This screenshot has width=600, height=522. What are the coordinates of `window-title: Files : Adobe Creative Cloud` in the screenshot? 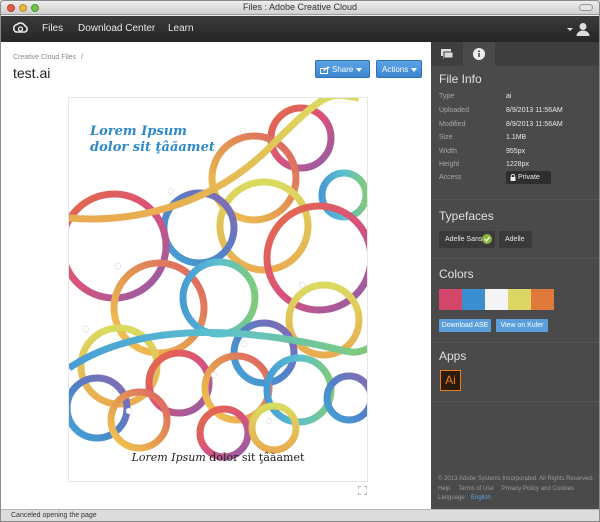 It's located at (300, 7).